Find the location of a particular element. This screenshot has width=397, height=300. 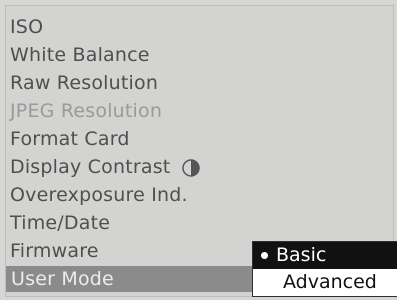

contrast-icon is located at coordinates (191, 167).